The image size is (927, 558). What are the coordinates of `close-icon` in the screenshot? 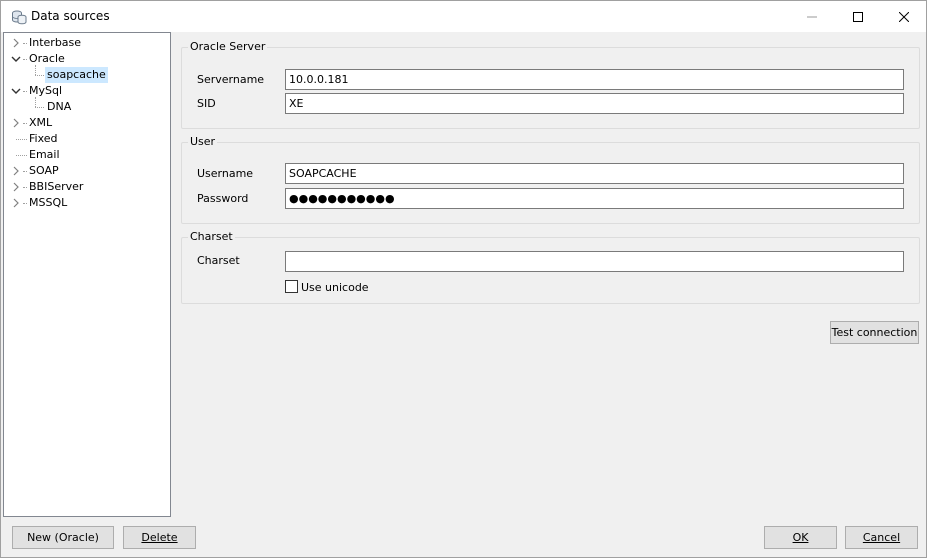 It's located at (904, 16).